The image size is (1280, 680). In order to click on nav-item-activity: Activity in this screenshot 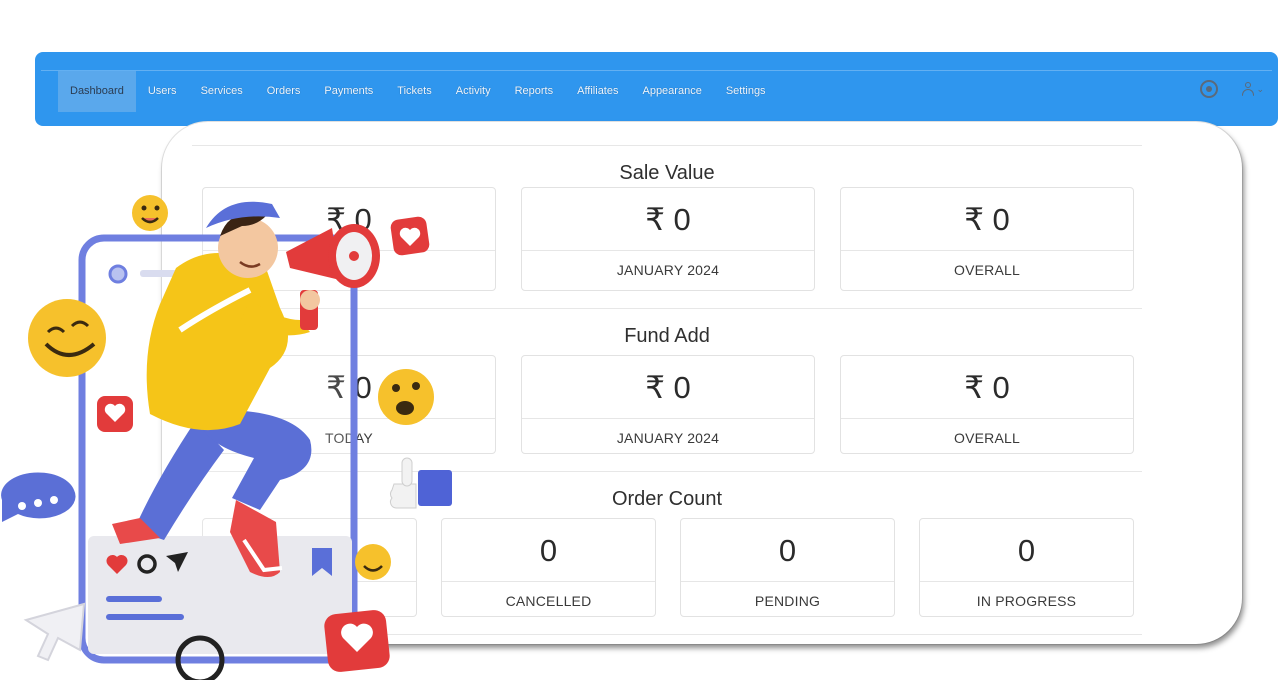, I will do `click(473, 91)`.